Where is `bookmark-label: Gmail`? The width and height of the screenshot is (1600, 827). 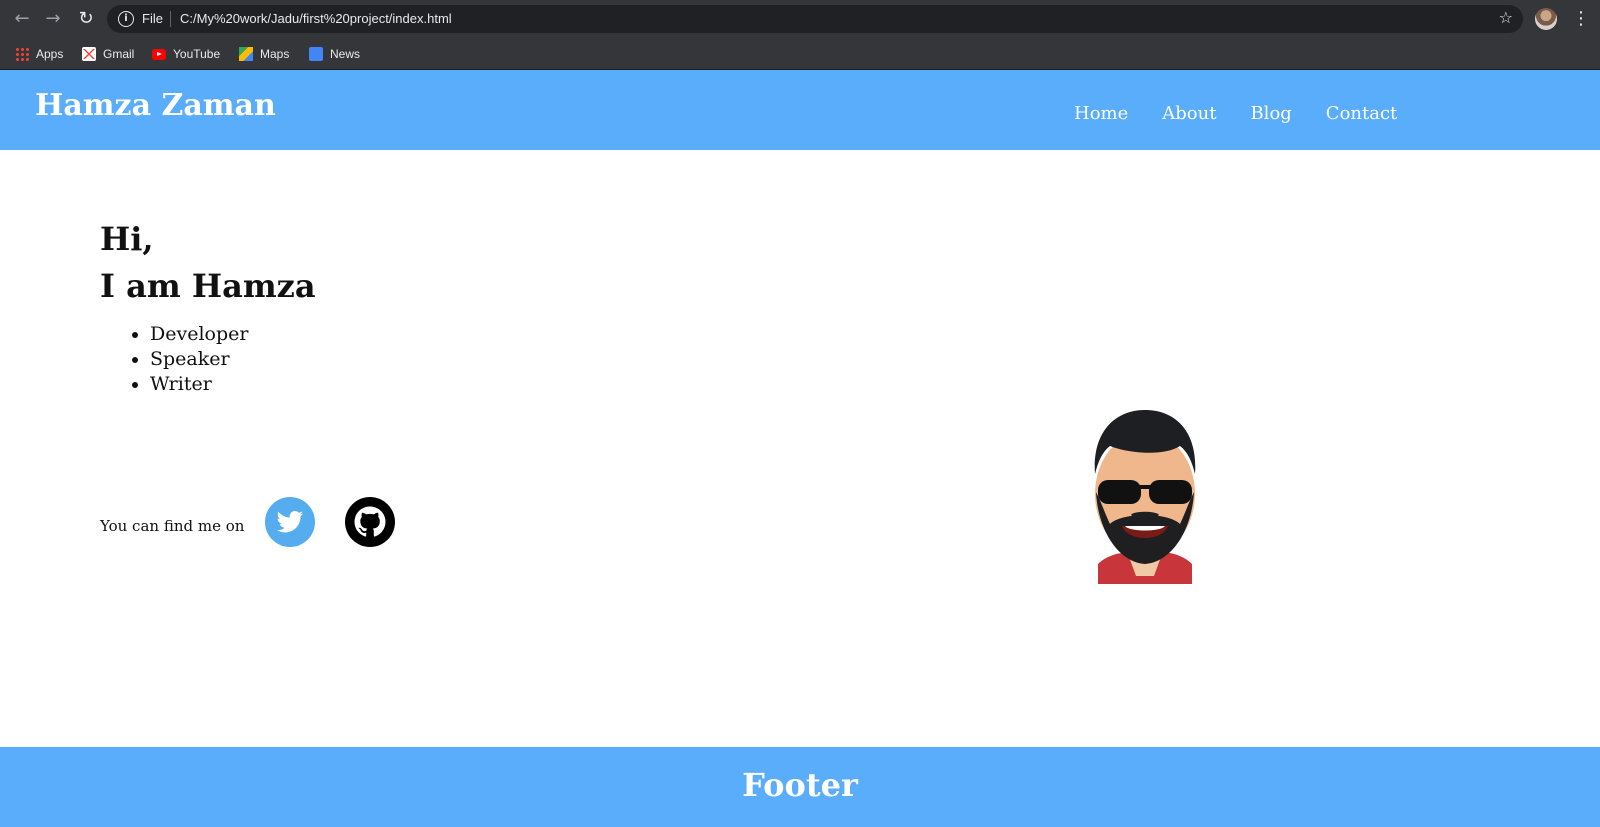
bookmark-label: Gmail is located at coordinates (119, 54).